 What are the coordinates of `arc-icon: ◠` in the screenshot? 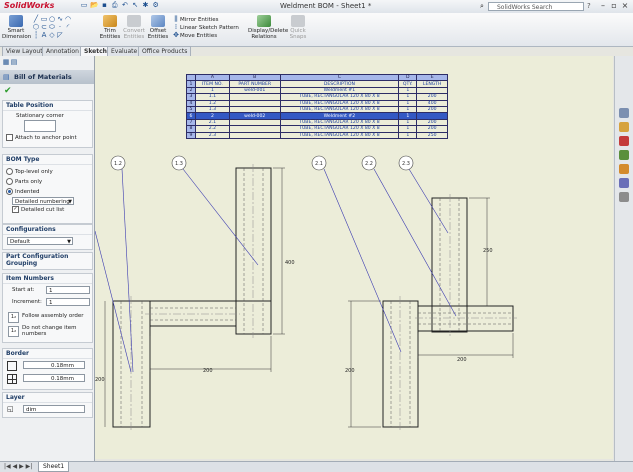 It's located at (68, 19).